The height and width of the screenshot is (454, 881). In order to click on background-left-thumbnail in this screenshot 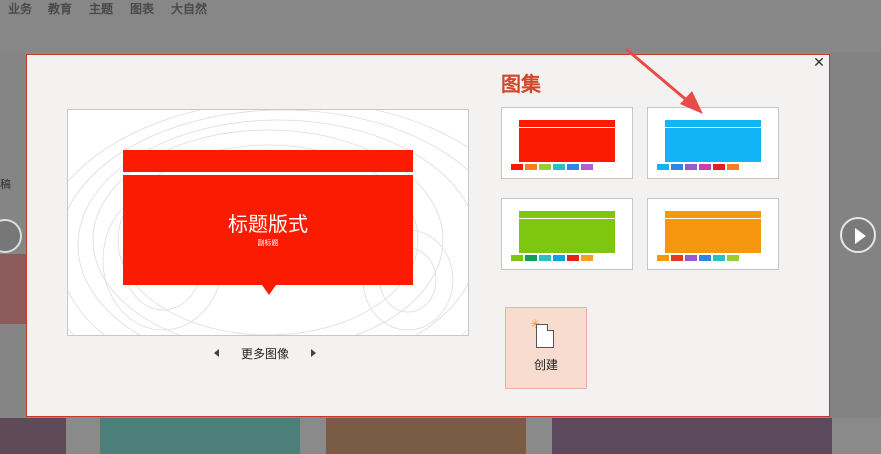, I will do `click(13, 289)`.